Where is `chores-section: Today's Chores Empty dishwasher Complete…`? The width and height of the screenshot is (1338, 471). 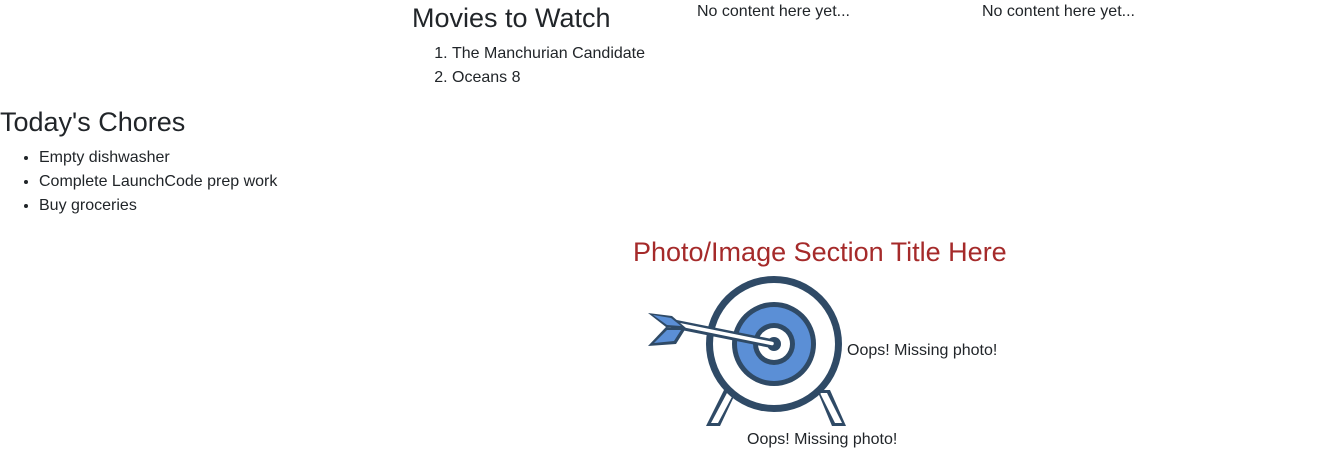
chores-section: Today's Chores Empty dishwasher Complete… is located at coordinates (200, 161).